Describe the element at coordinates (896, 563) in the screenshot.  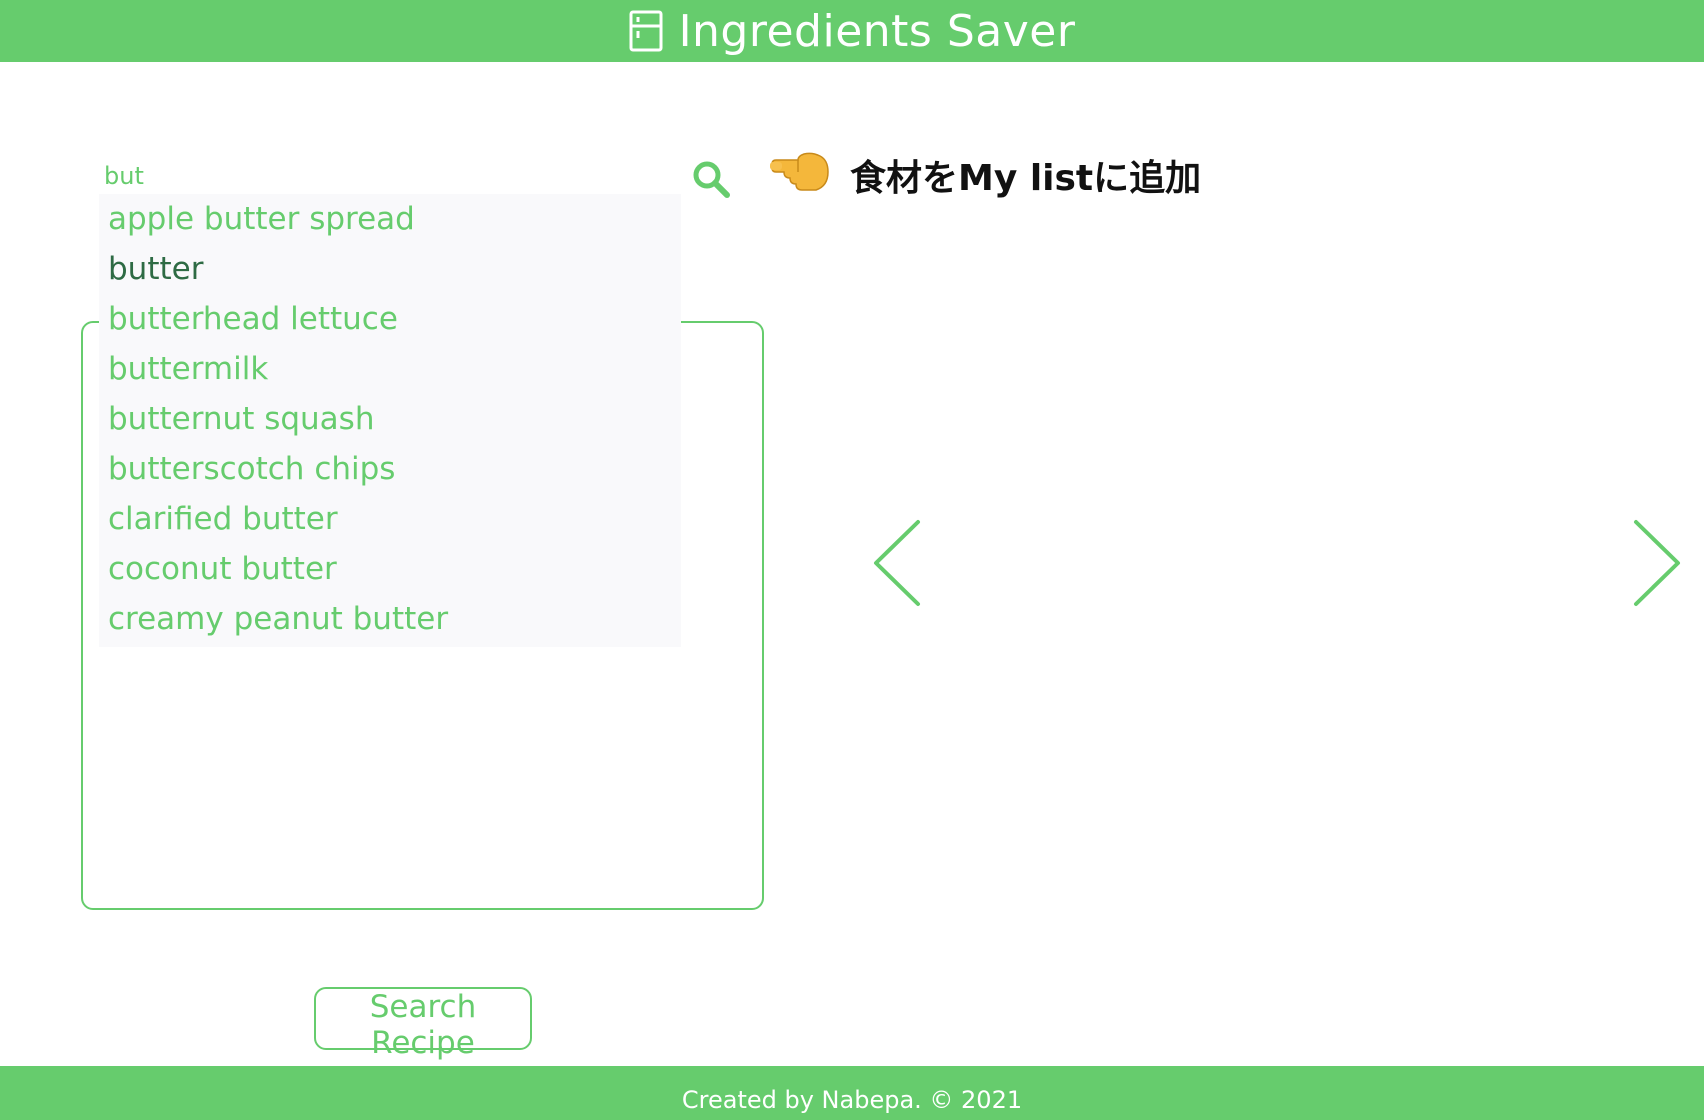
I see `chevron-left-icon` at that location.